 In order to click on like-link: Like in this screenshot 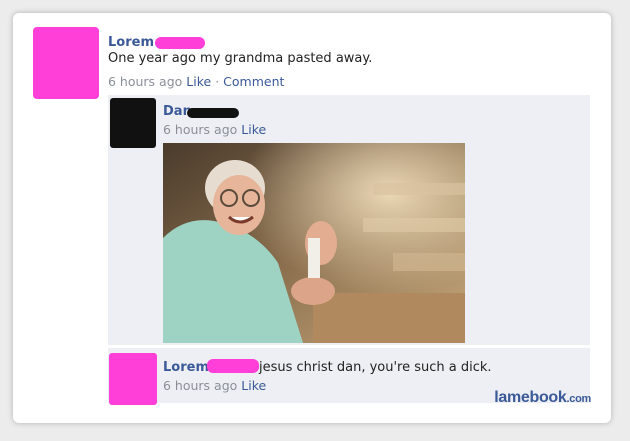, I will do `click(198, 81)`.